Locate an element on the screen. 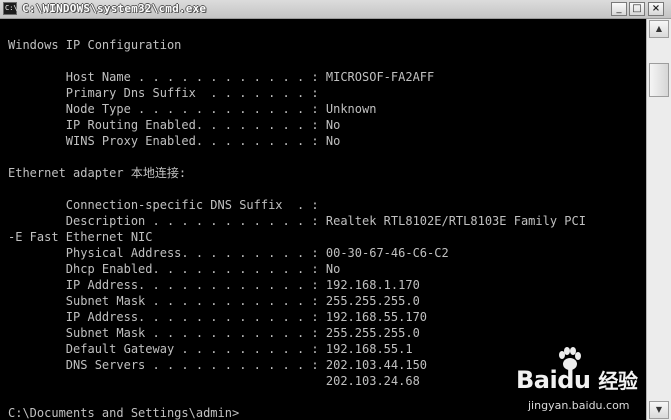 This screenshot has width=671, height=420. scroll-thumb is located at coordinates (659, 80).